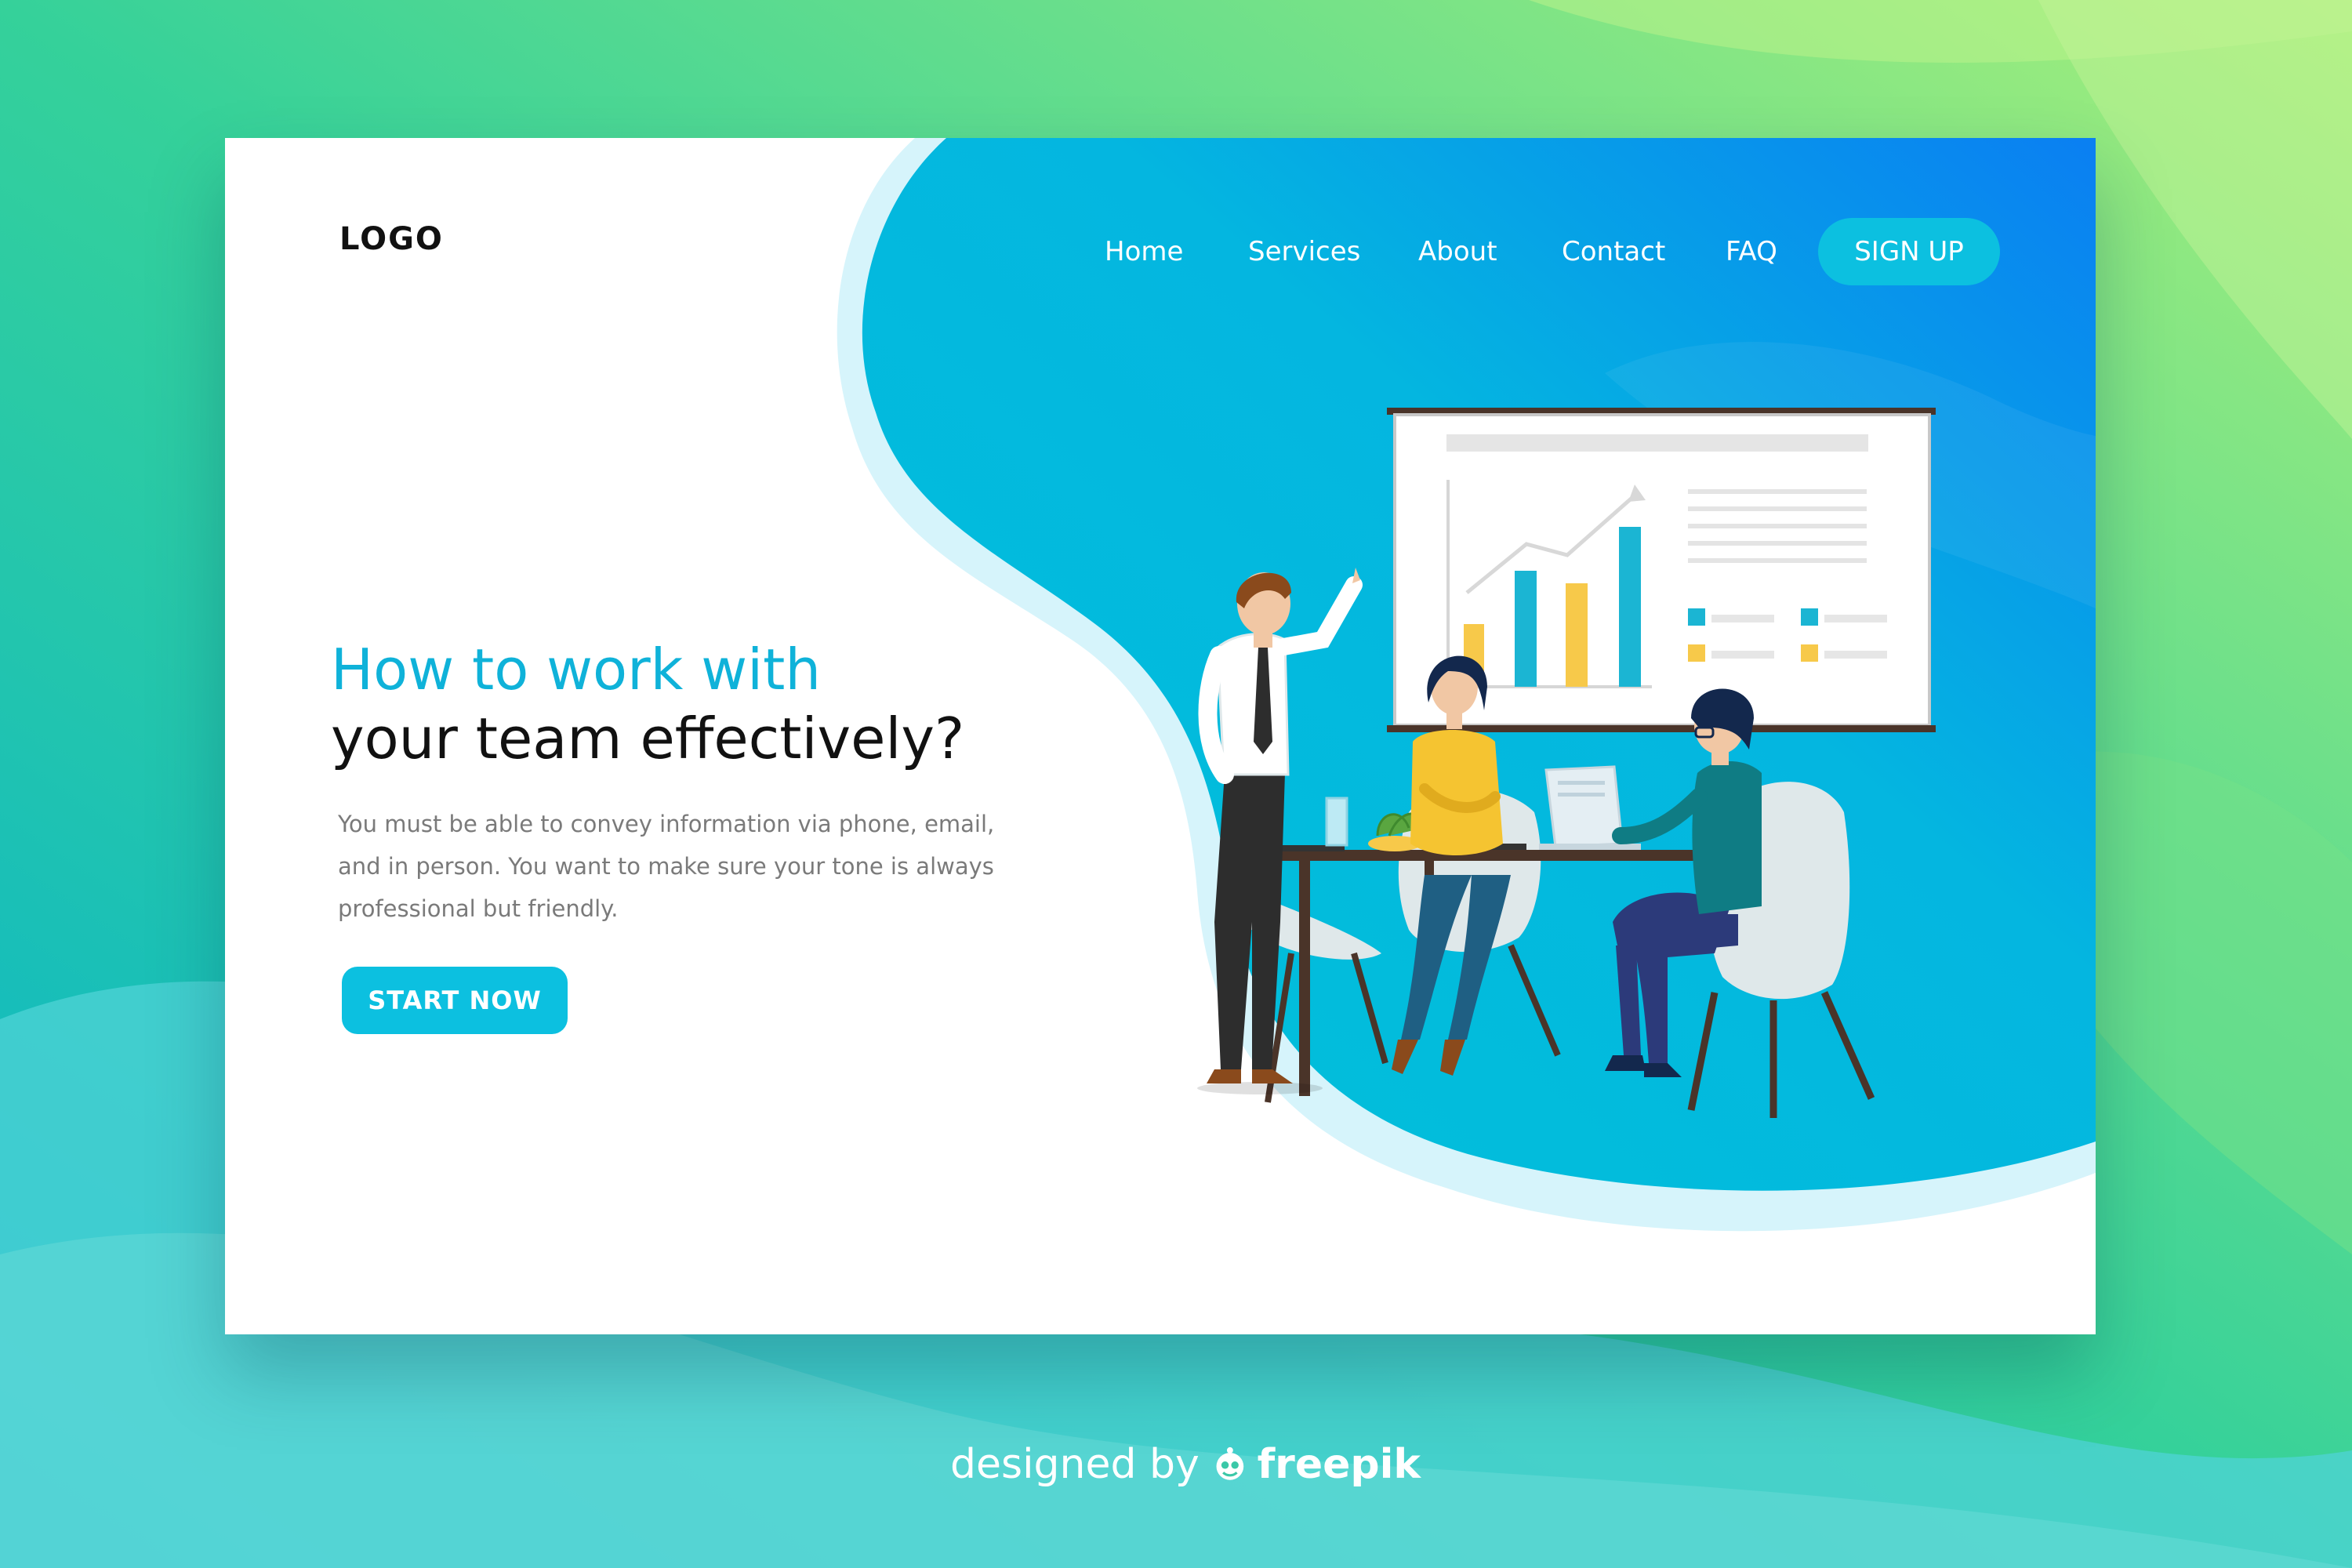  I want to click on team-meeting-illustration, so click(1566, 763).